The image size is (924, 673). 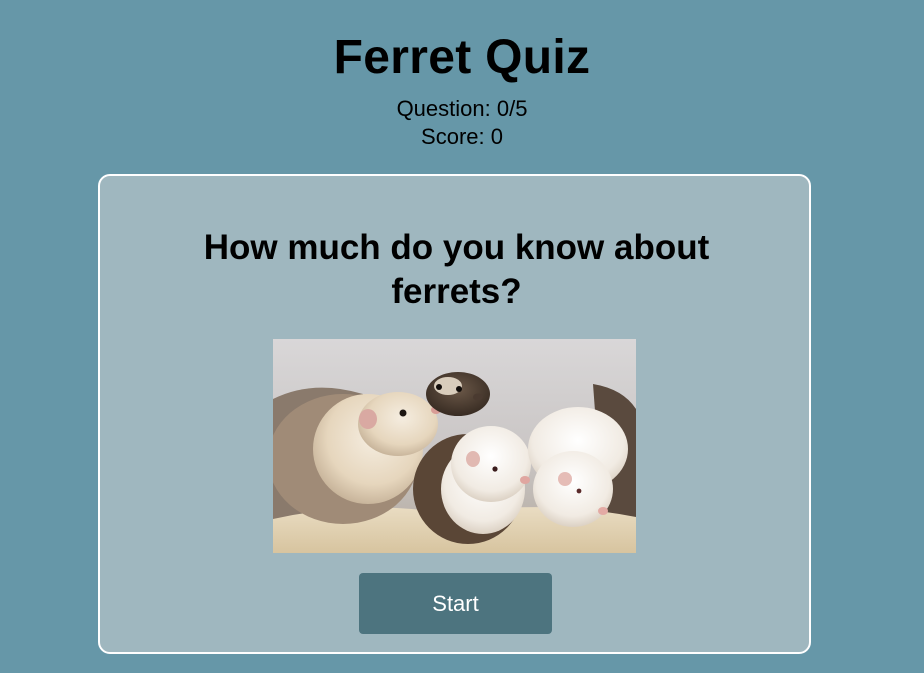 I want to click on ferrets-image, so click(x=454, y=446).